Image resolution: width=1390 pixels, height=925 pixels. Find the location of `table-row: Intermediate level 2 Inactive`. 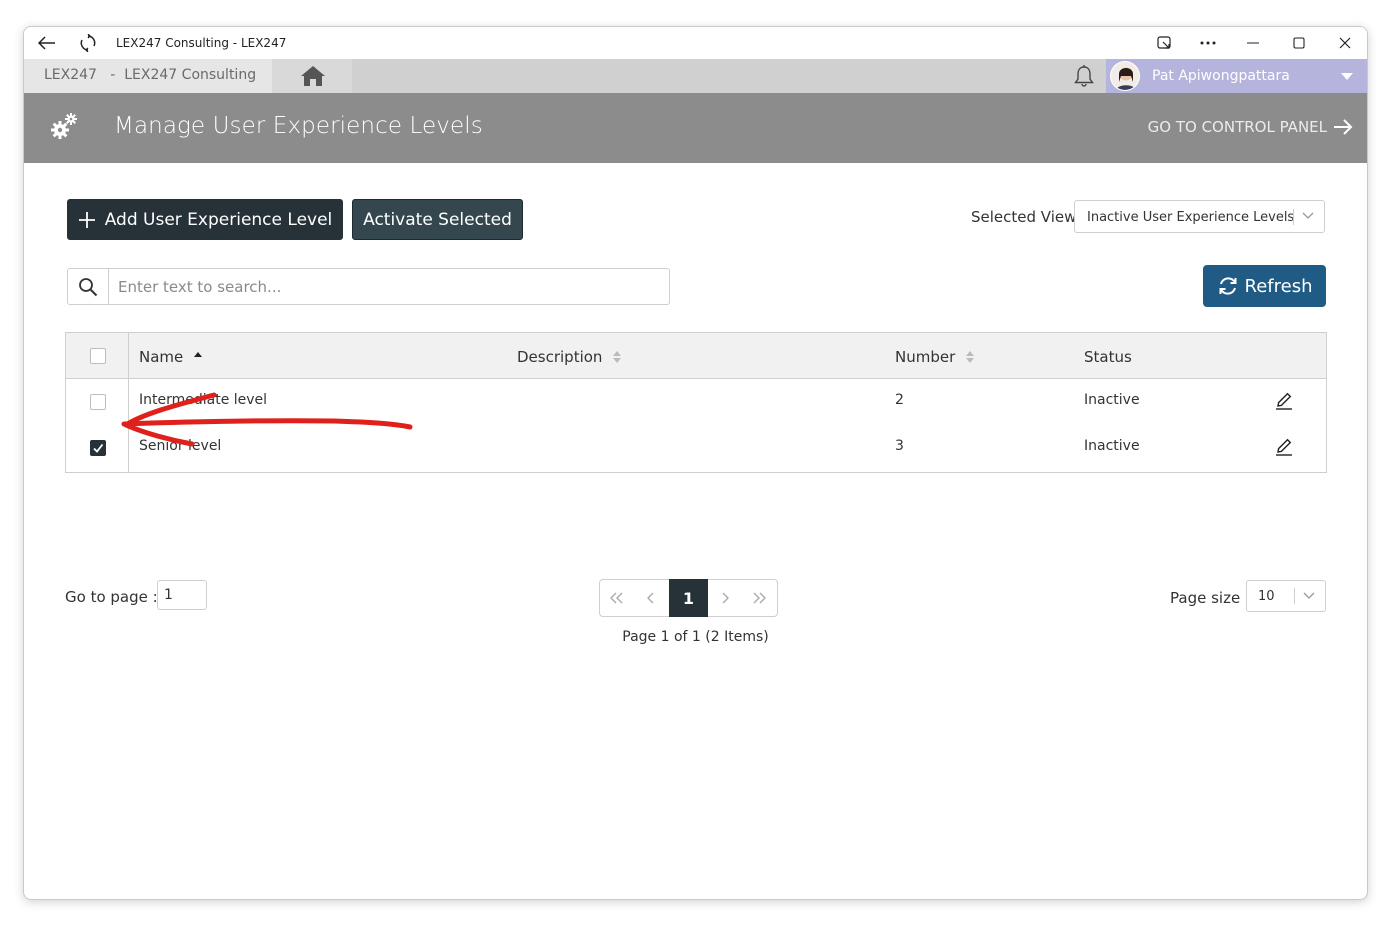

table-row: Intermediate level 2 Inactive is located at coordinates (696, 402).